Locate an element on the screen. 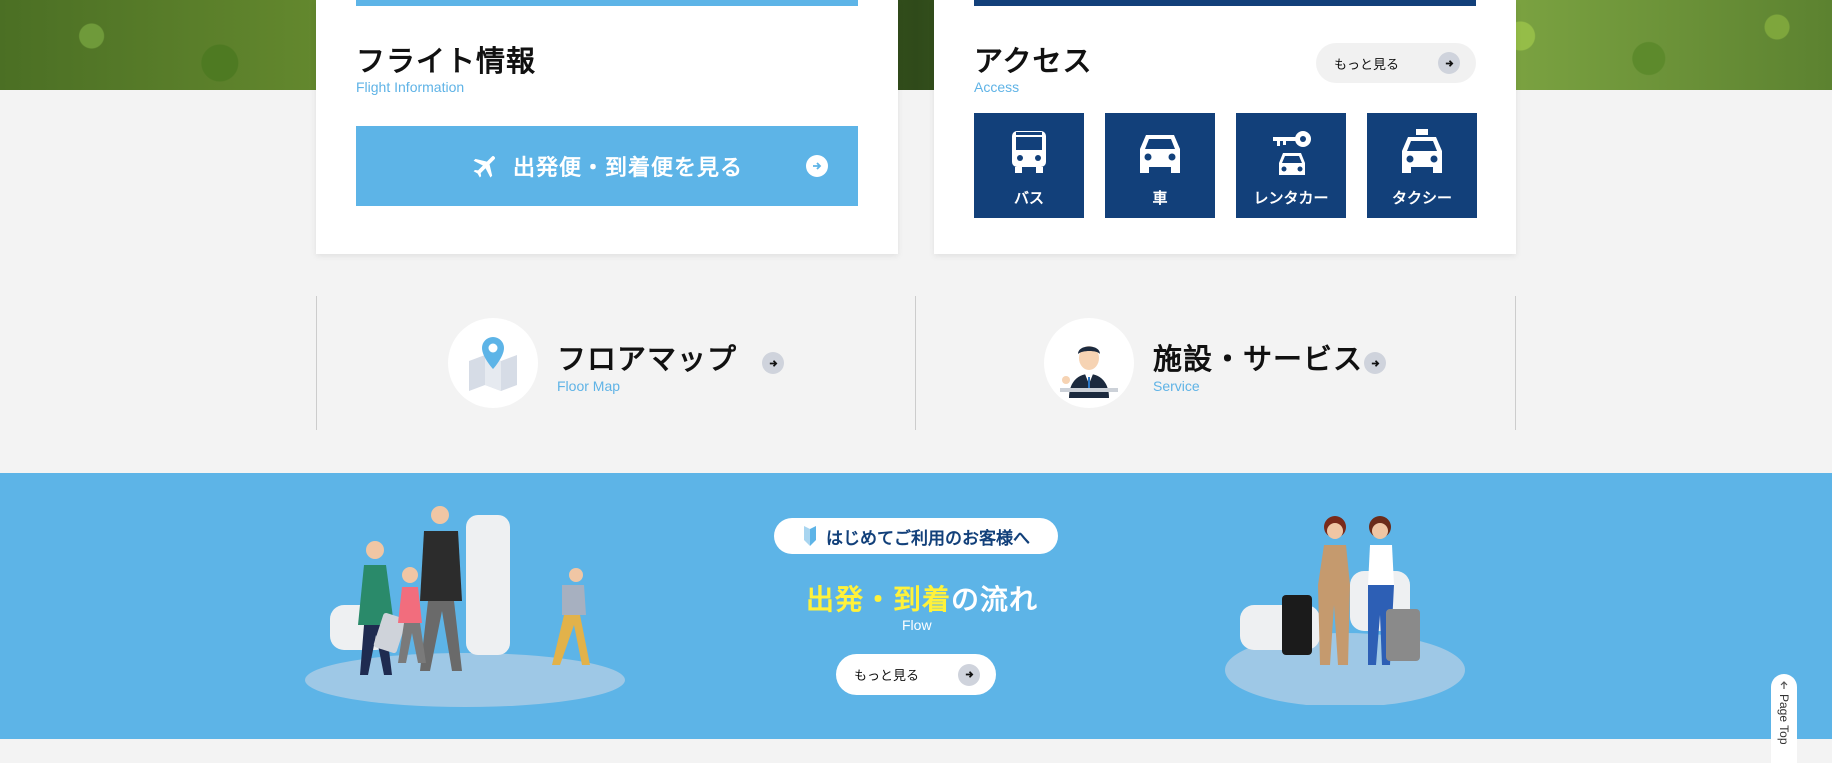 This screenshot has height=763, width=1832. flow-title-departure: 出発 is located at coordinates (835, 599).